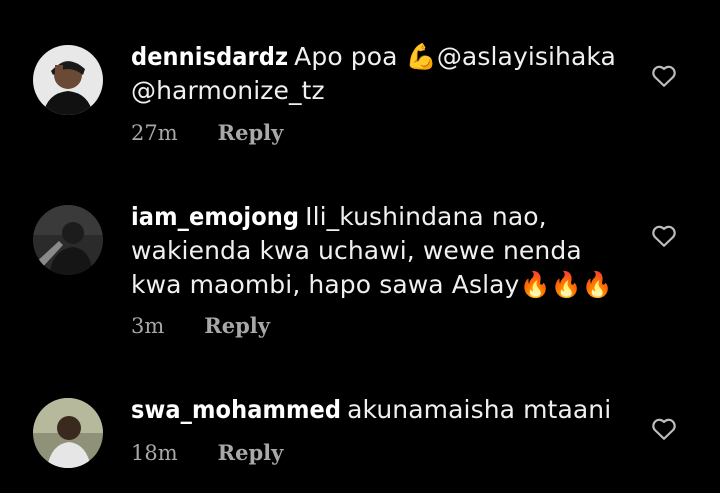 This screenshot has width=720, height=493. Describe the element at coordinates (479, 409) in the screenshot. I see `comment-text: akunamaisha mtaani` at that location.